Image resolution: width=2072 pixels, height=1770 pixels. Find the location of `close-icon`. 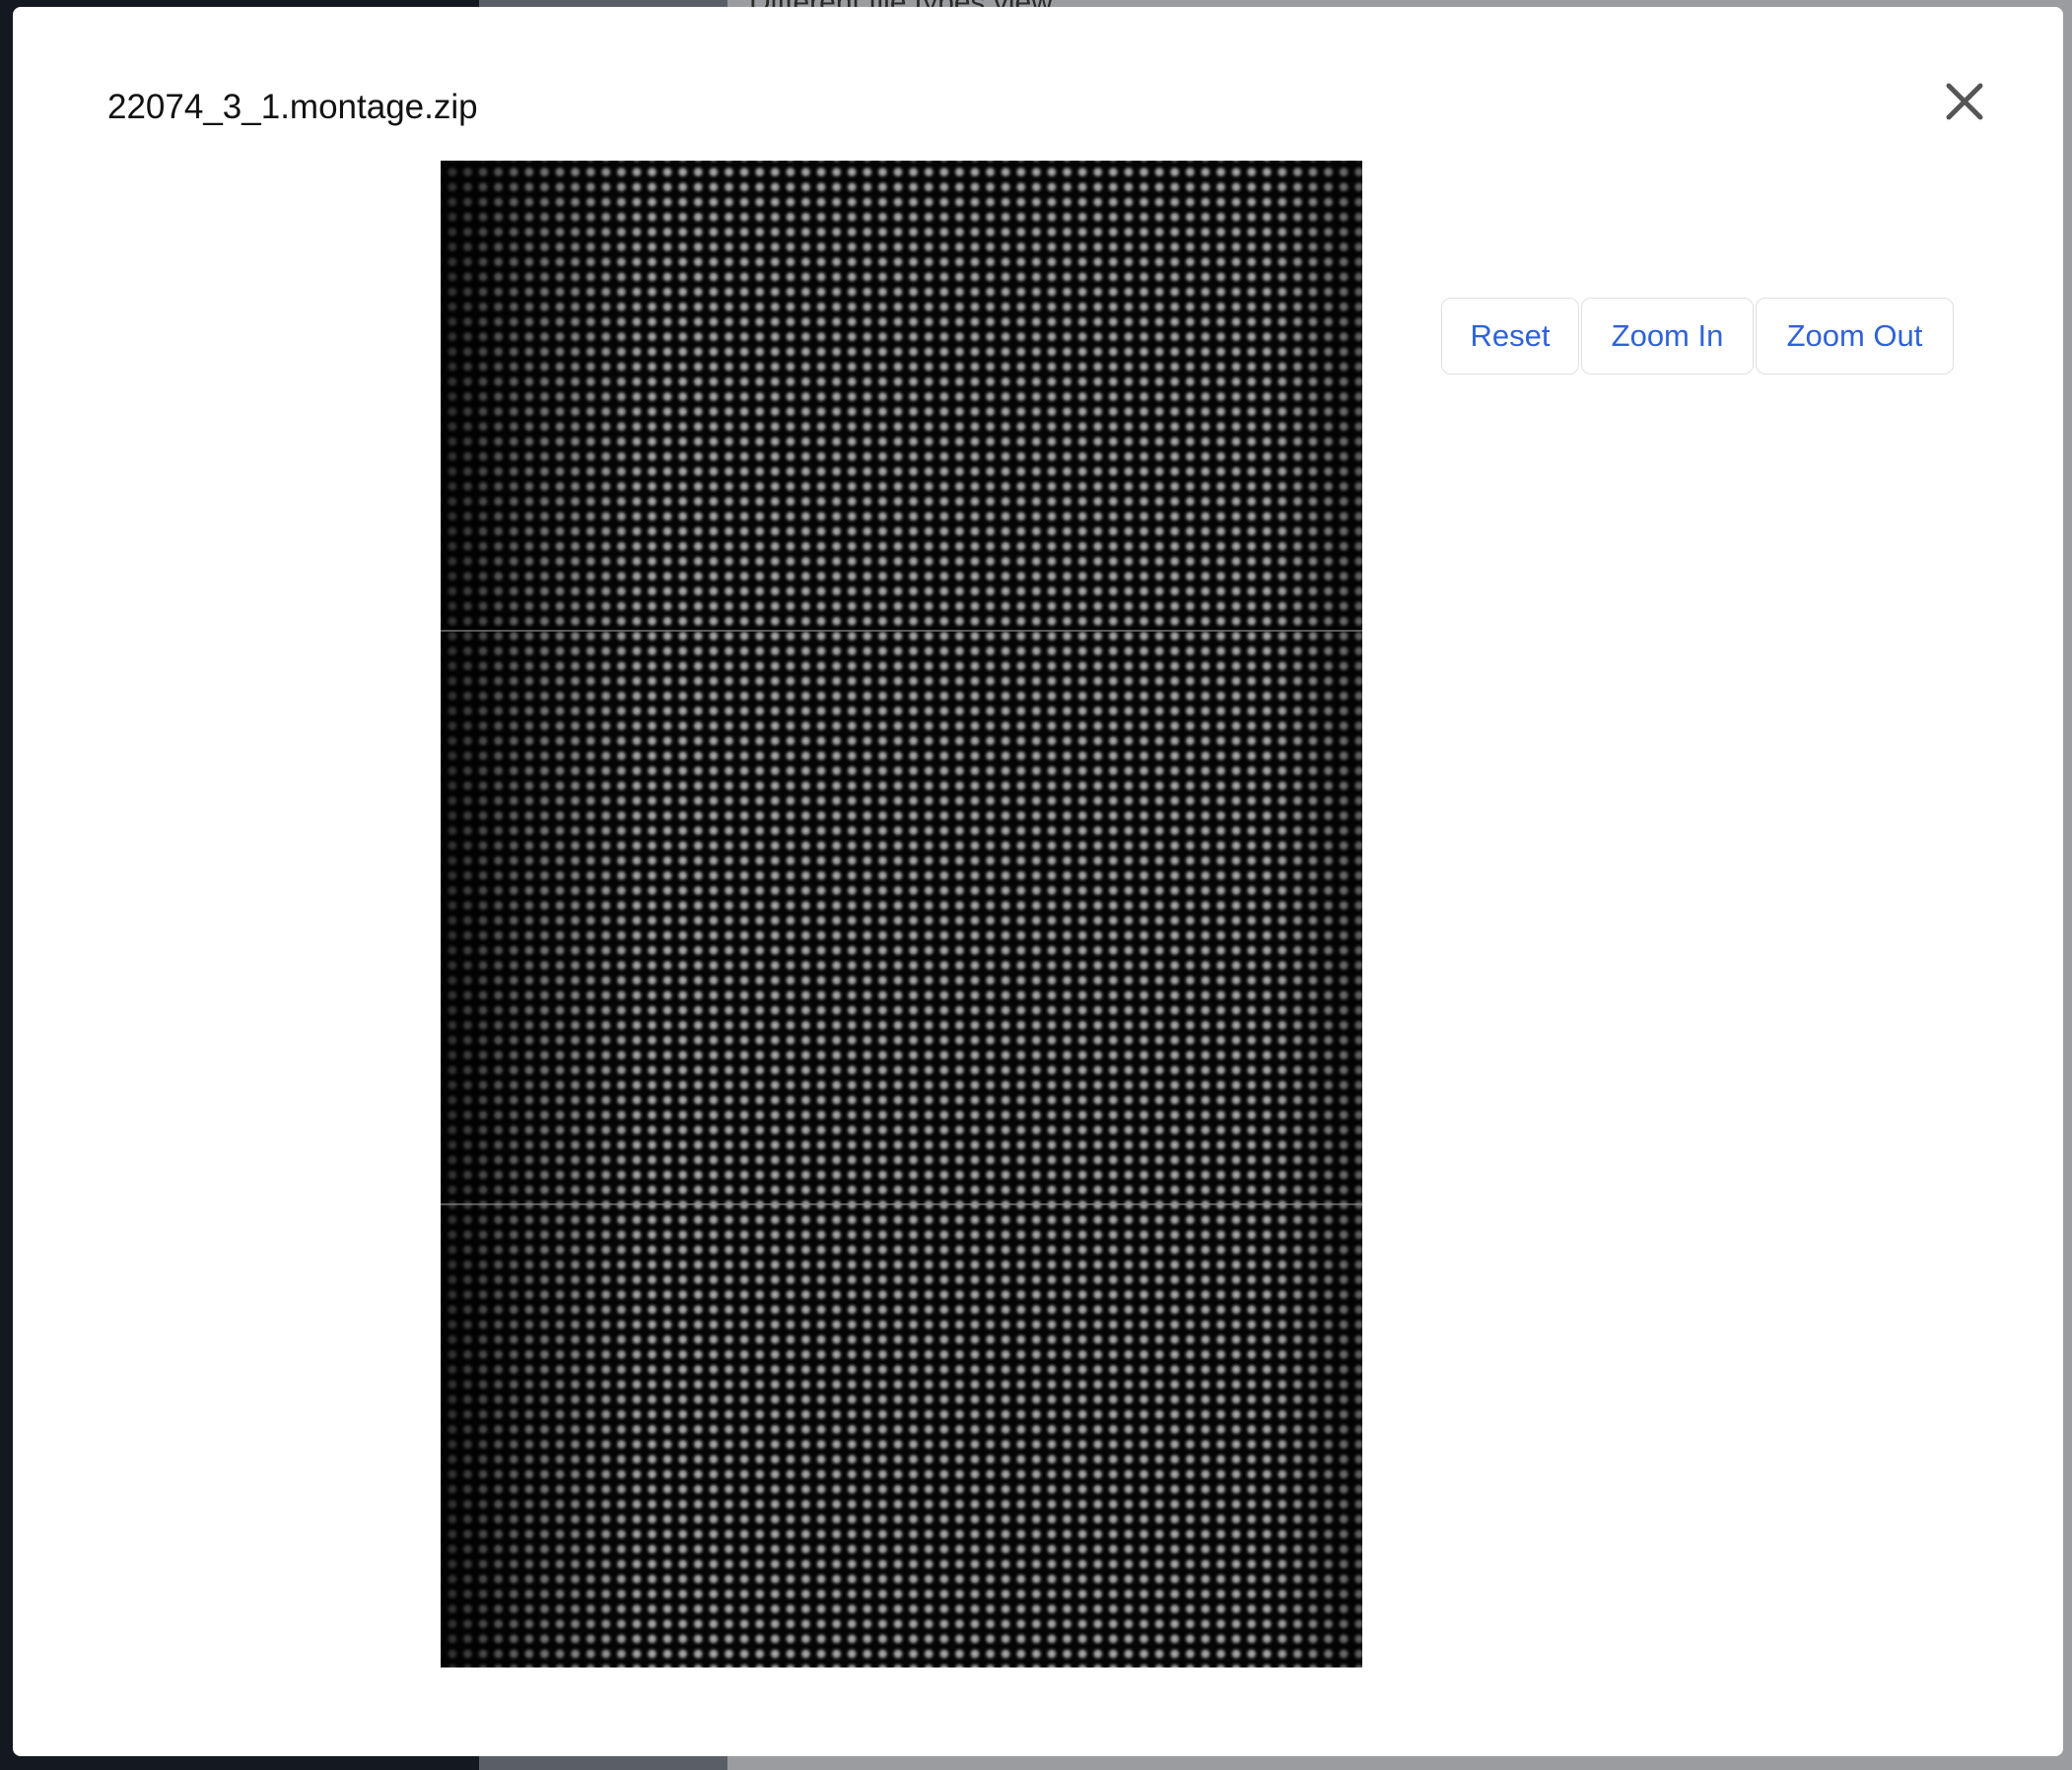

close-icon is located at coordinates (1965, 101).